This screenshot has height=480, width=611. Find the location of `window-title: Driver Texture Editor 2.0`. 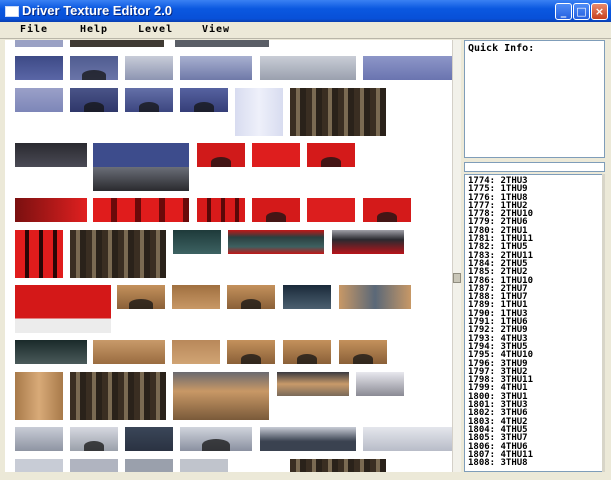

window-title: Driver Texture Editor 2.0 is located at coordinates (97, 10).